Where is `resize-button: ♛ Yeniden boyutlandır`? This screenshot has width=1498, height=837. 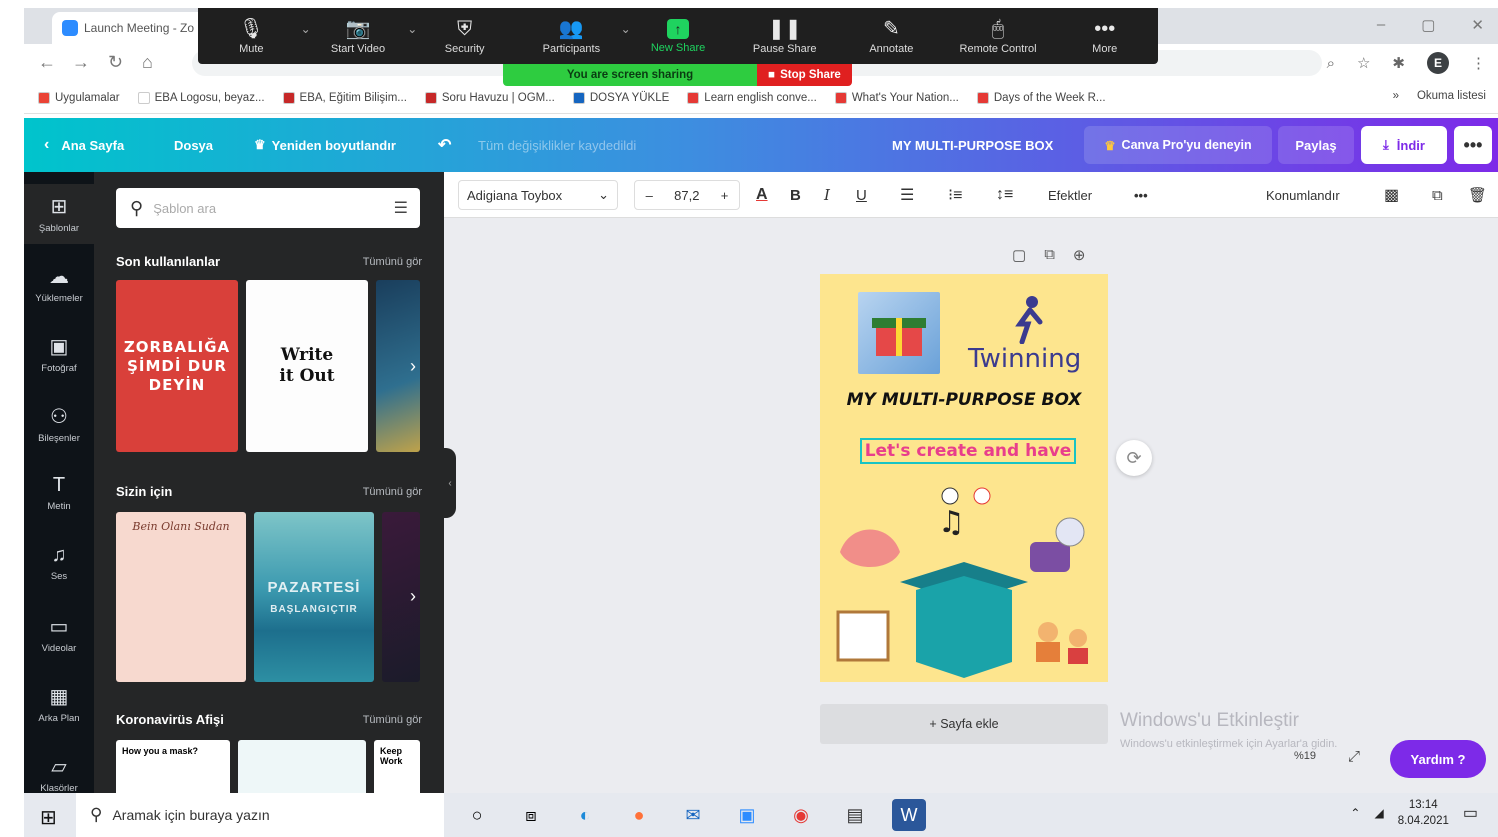 resize-button: ♛ Yeniden boyutlandır is located at coordinates (325, 145).